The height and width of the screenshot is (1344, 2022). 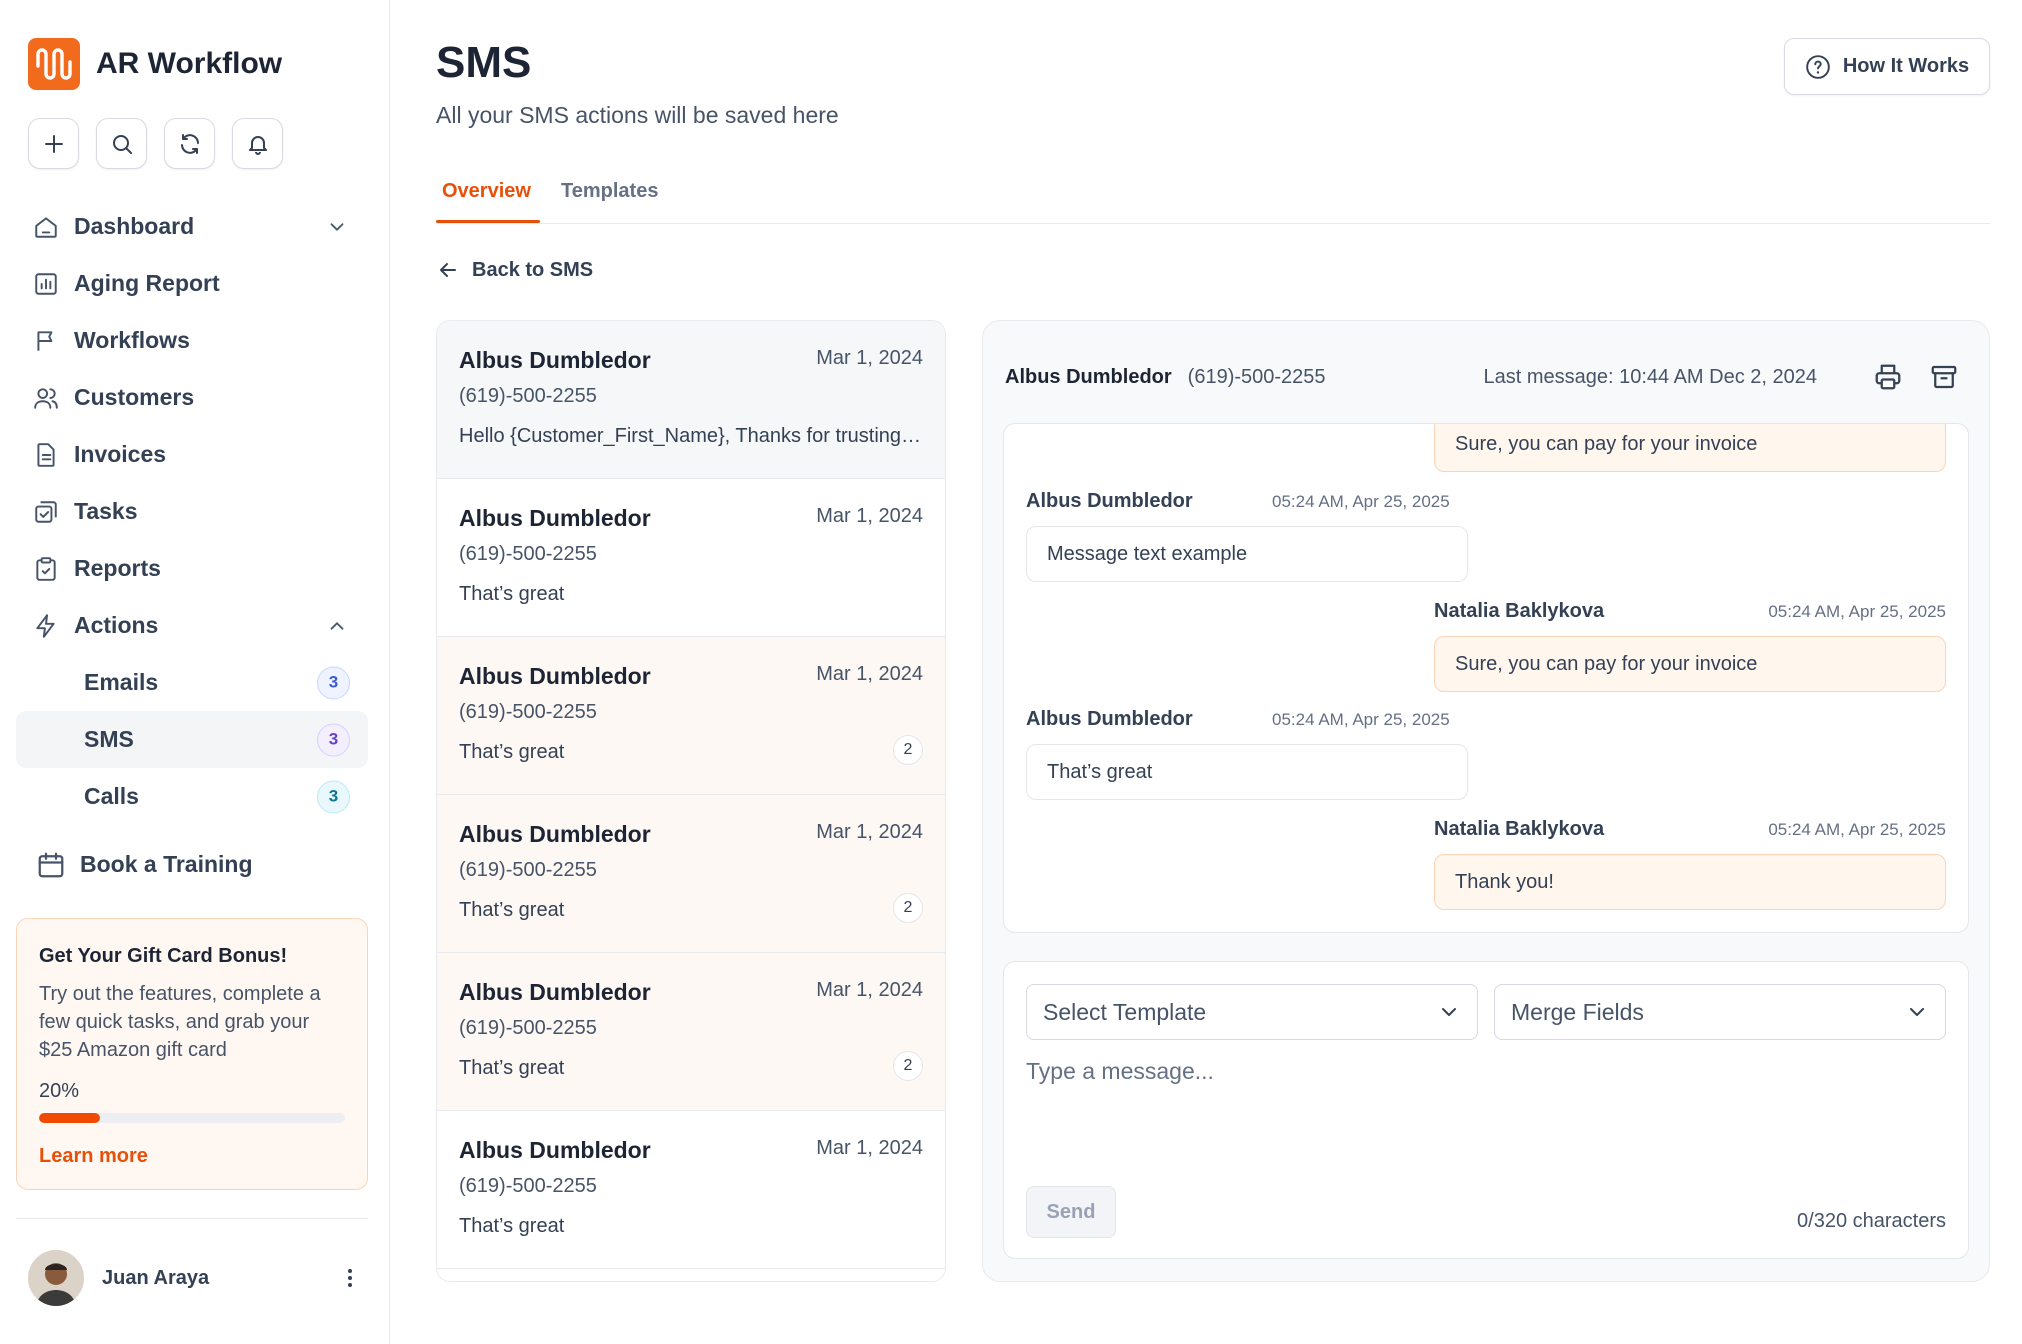 I want to click on message-sender: Natalia Baklykova, so click(x=1519, y=829).